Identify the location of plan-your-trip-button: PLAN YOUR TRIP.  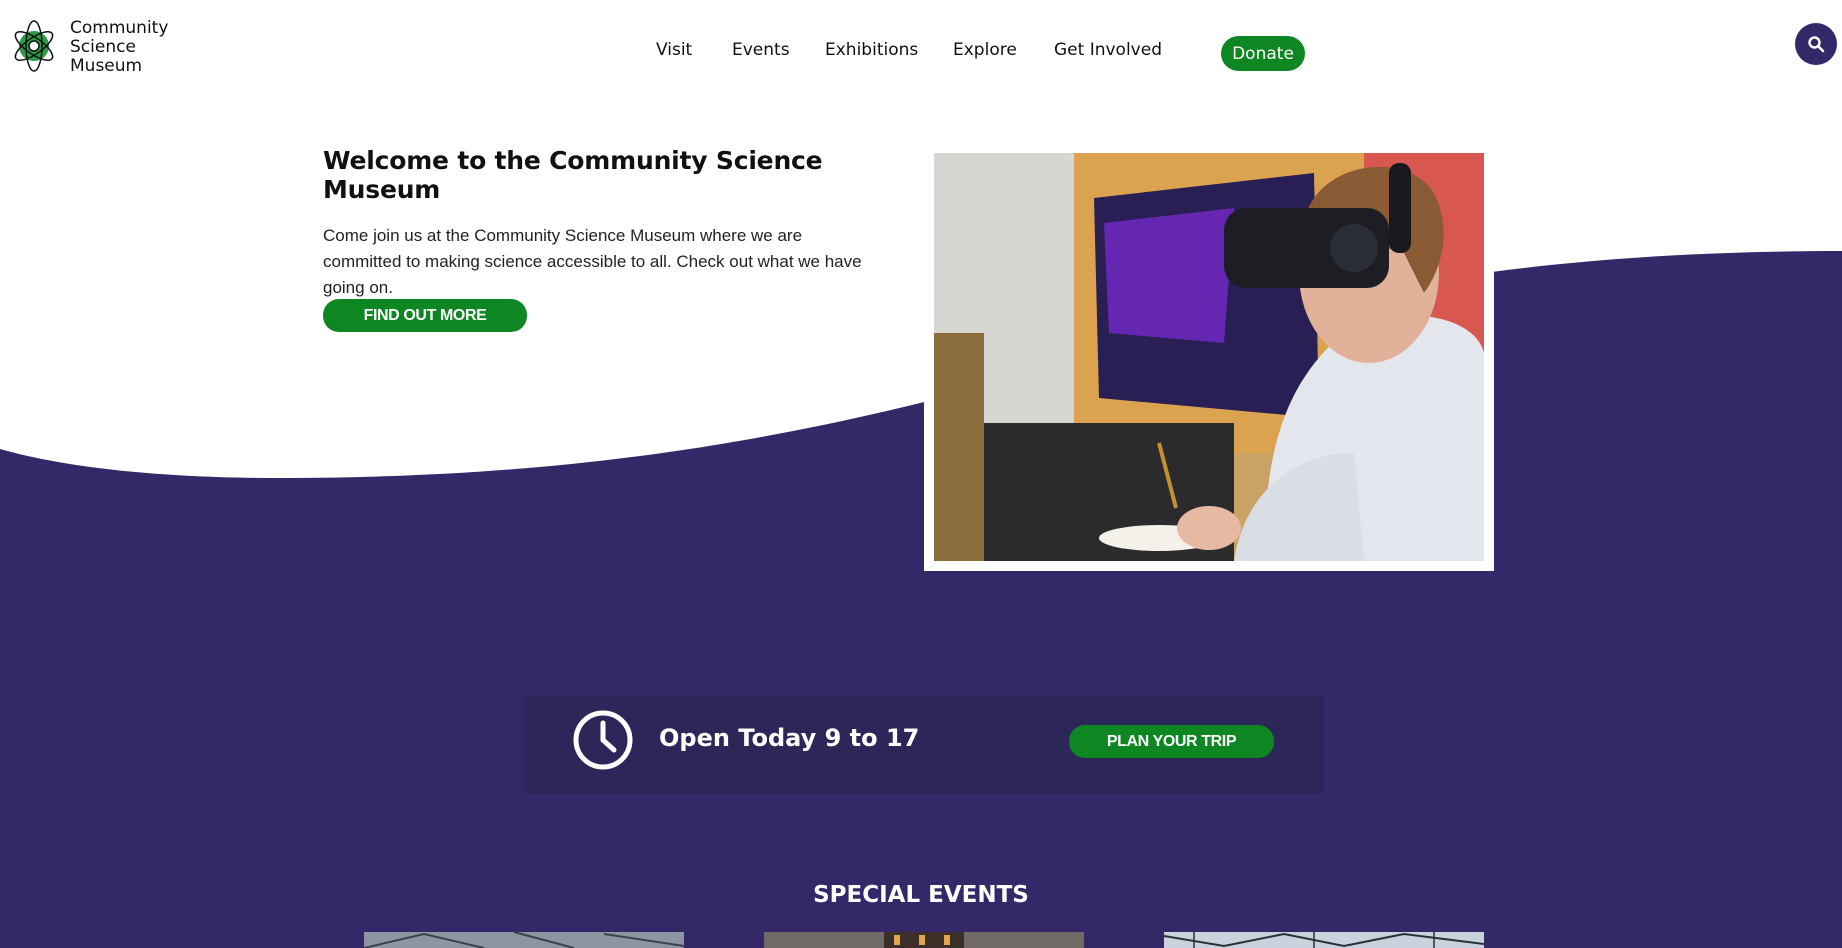
(1171, 741).